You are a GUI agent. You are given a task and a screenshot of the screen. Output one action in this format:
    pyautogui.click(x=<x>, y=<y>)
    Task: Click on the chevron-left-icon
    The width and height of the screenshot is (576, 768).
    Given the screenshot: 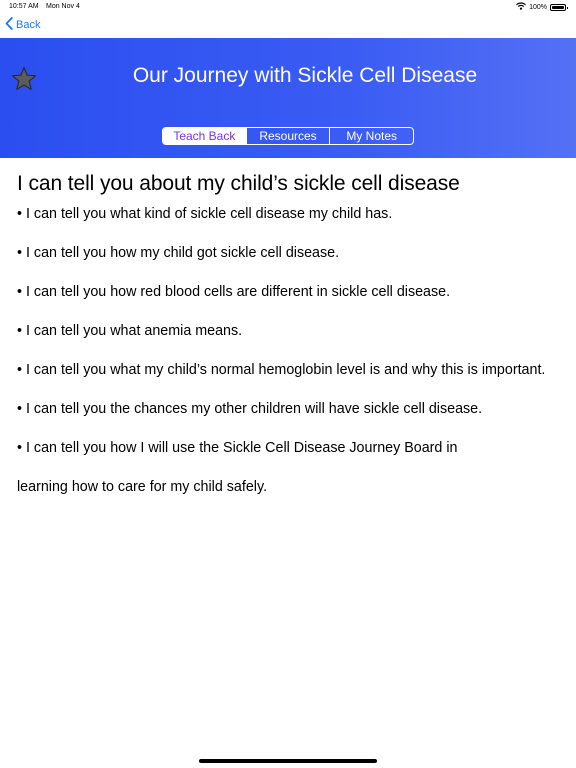 What is the action you would take?
    pyautogui.click(x=9, y=25)
    